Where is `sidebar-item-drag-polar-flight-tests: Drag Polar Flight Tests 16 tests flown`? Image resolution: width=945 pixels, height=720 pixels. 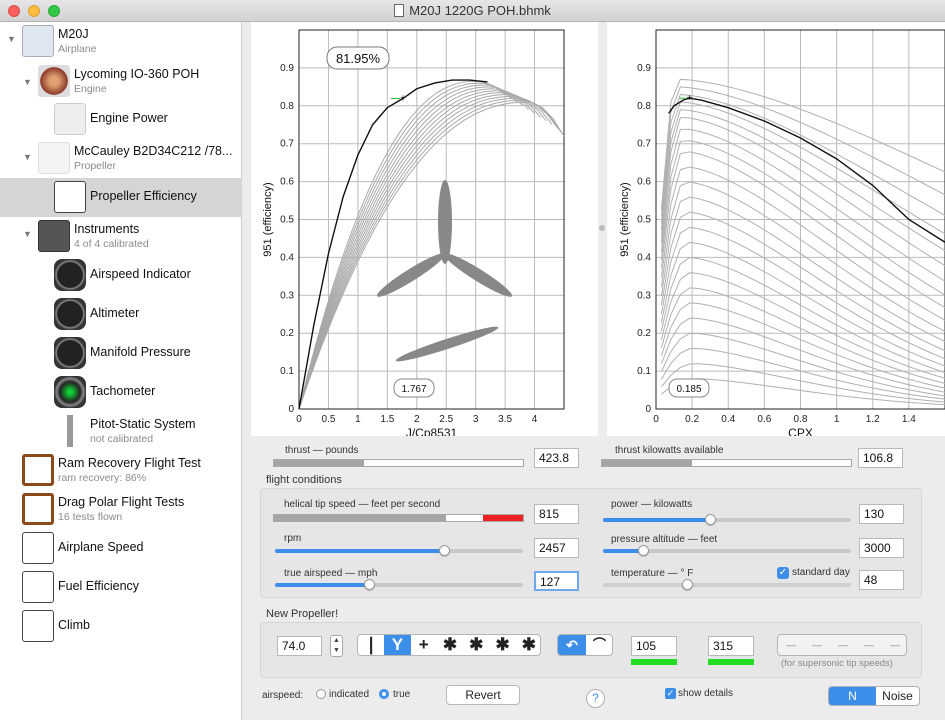 sidebar-item-drag-polar-flight-tests: Drag Polar Flight Tests 16 tests flown is located at coordinates (121, 509).